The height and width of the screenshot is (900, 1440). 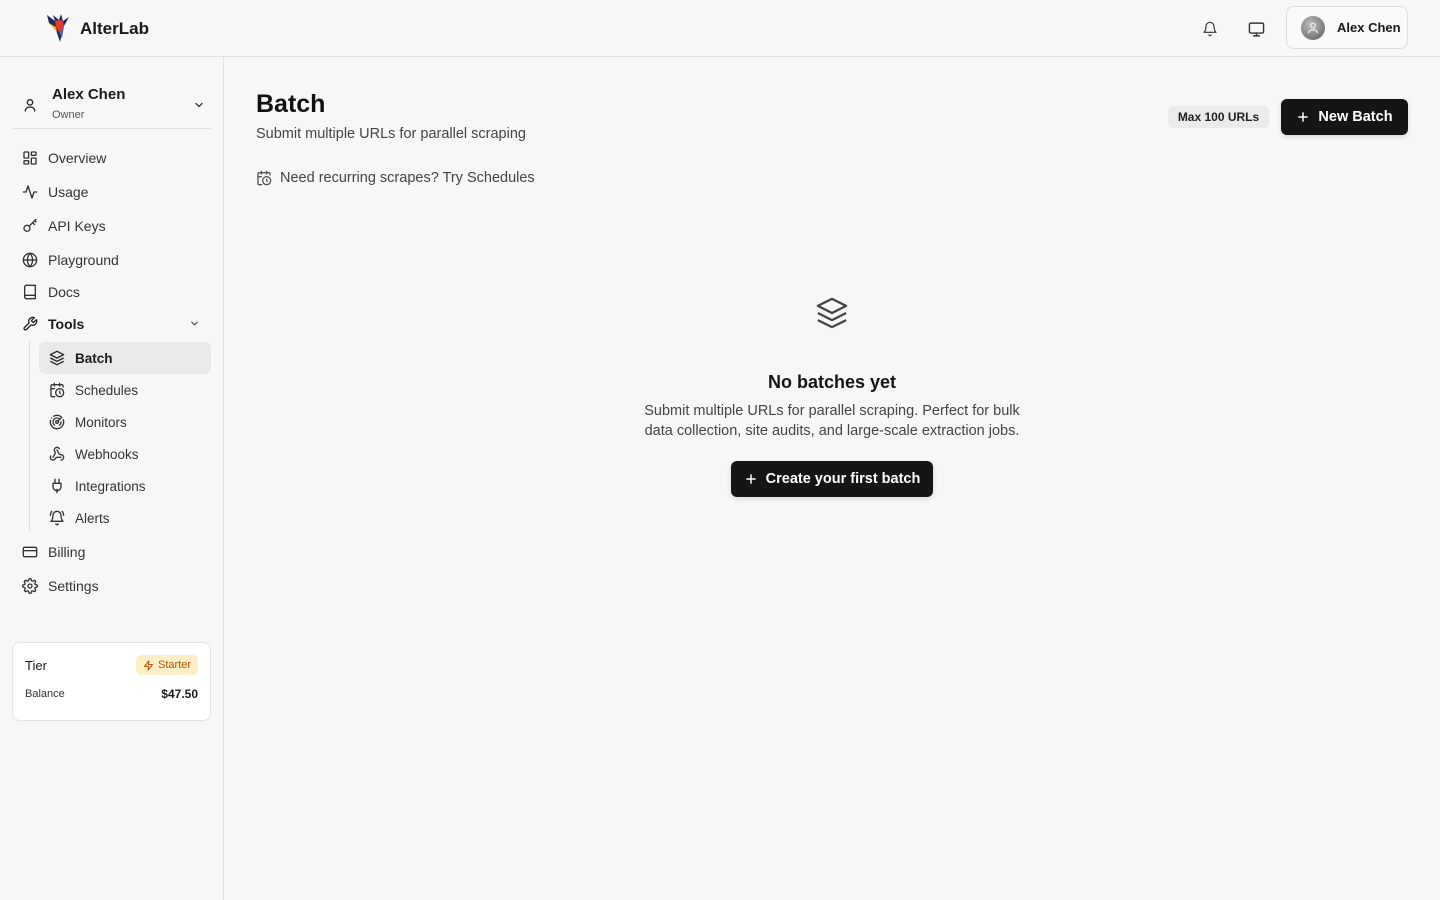 I want to click on sidebar-item-settings: Settings, so click(x=111, y=586).